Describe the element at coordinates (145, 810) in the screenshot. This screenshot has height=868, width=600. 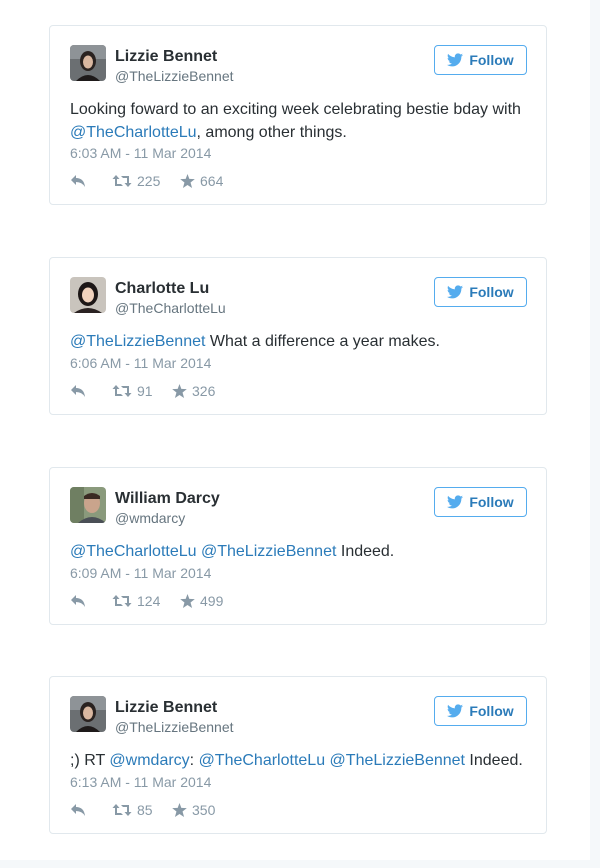
I see `retweet-count: 85` at that location.